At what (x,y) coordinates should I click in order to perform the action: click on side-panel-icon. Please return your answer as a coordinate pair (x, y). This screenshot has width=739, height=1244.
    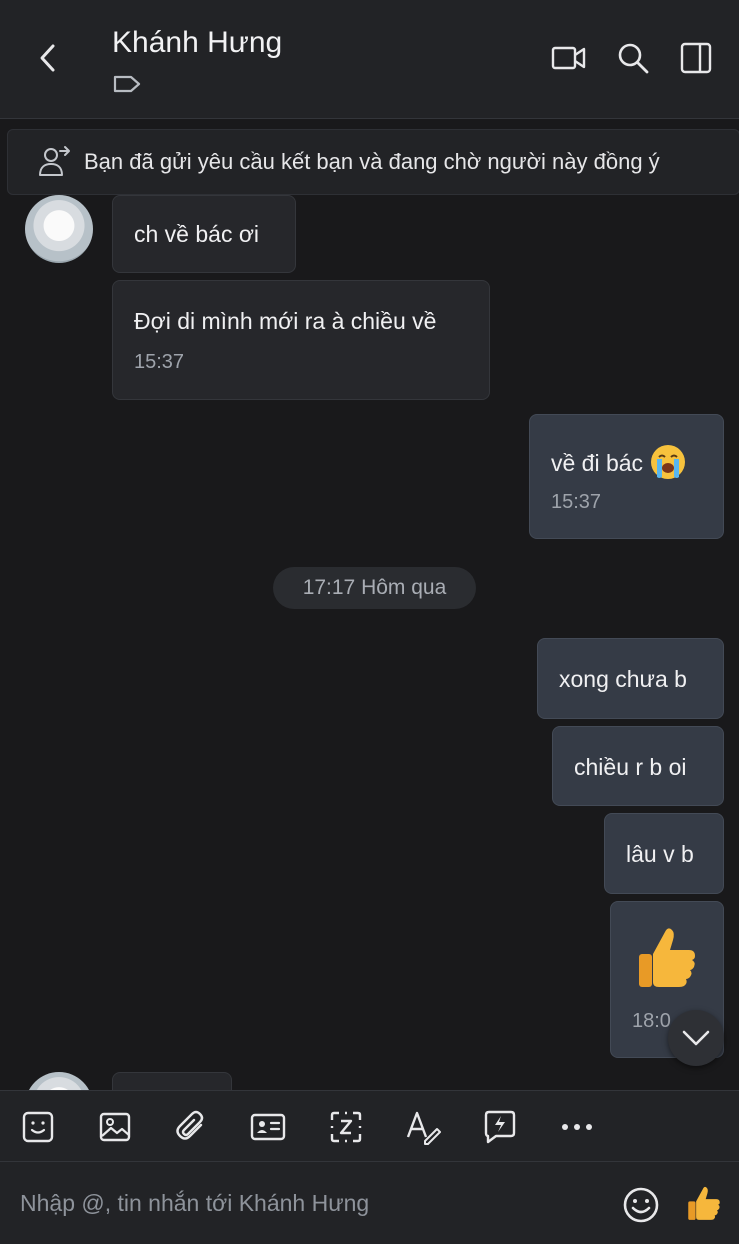
    Looking at the image, I should click on (696, 58).